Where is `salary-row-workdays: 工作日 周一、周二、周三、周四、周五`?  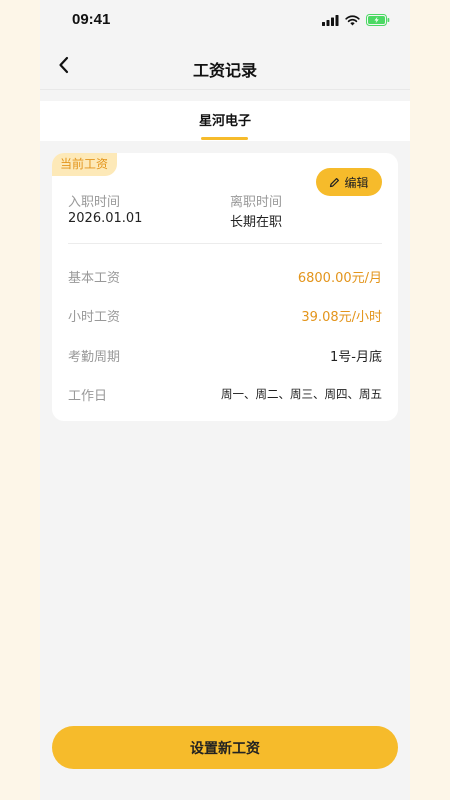 salary-row-workdays: 工作日 周一、周二、周三、周四、周五 is located at coordinates (225, 394).